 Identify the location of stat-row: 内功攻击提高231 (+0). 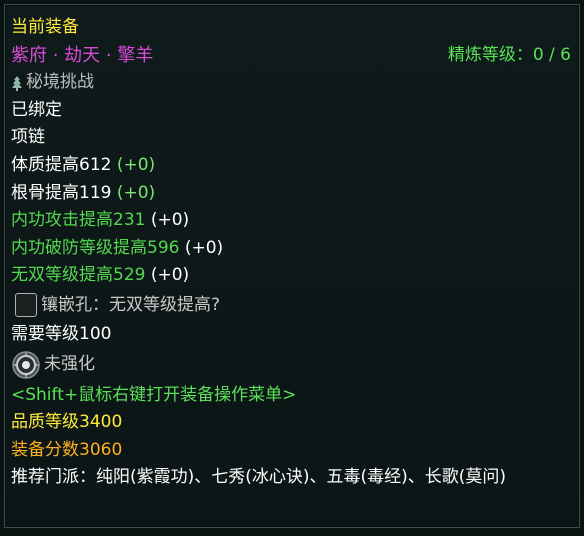
(291, 221).